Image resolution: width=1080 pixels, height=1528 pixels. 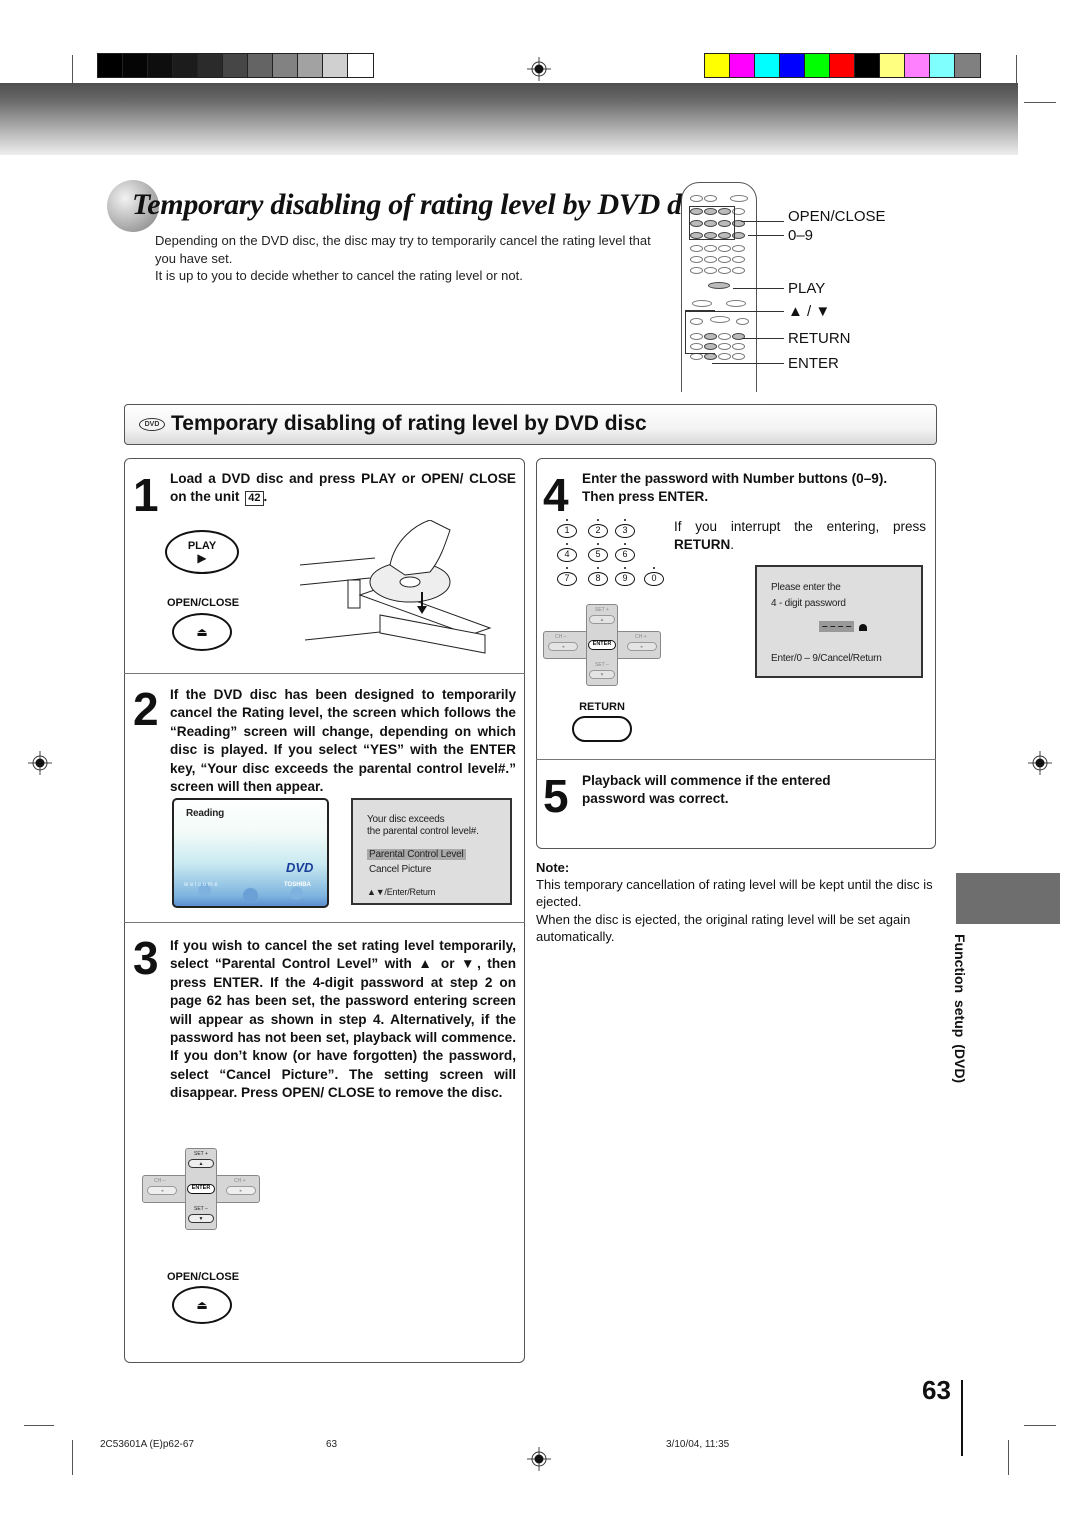 What do you see at coordinates (654, 576) in the screenshot?
I see `number-button-0: 0` at bounding box center [654, 576].